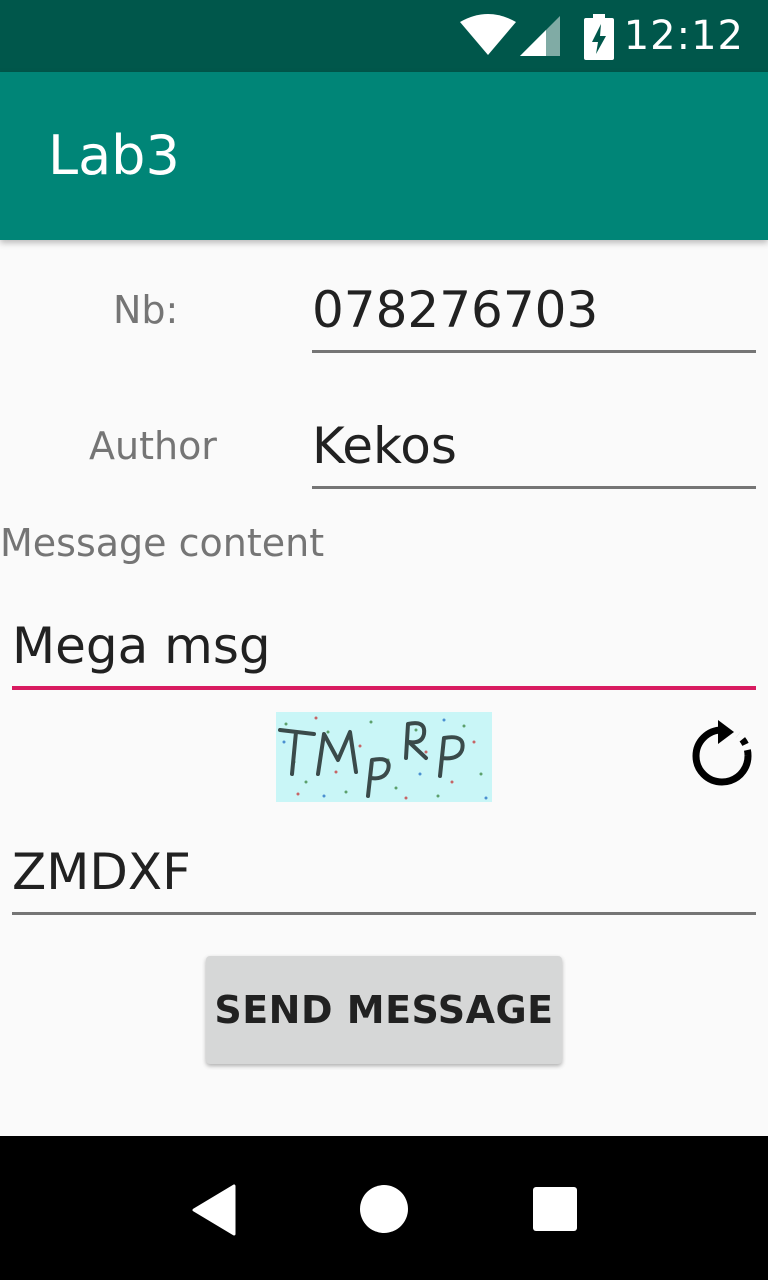 This screenshot has width=768, height=1280. I want to click on app-title: Lab3, so click(114, 155).